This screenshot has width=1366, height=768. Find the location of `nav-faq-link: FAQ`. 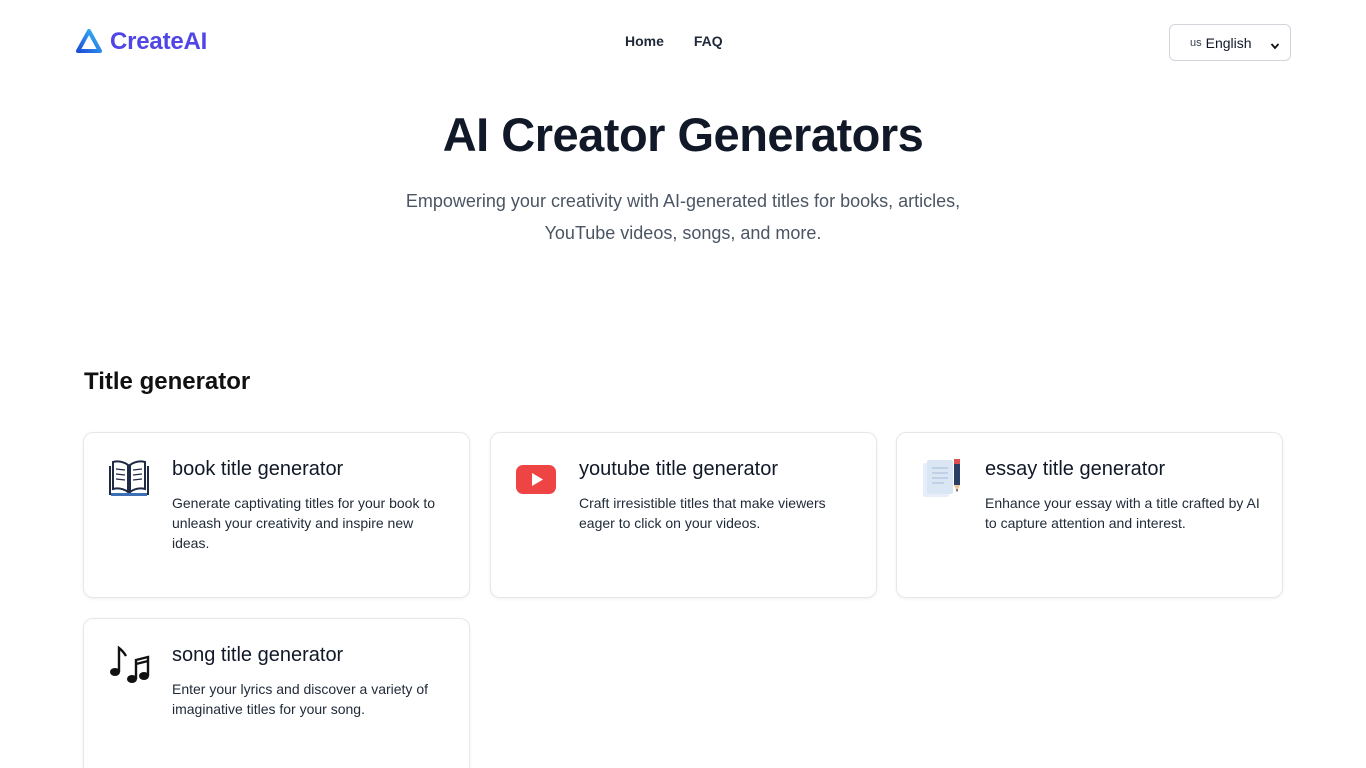

nav-faq-link: FAQ is located at coordinates (708, 41).